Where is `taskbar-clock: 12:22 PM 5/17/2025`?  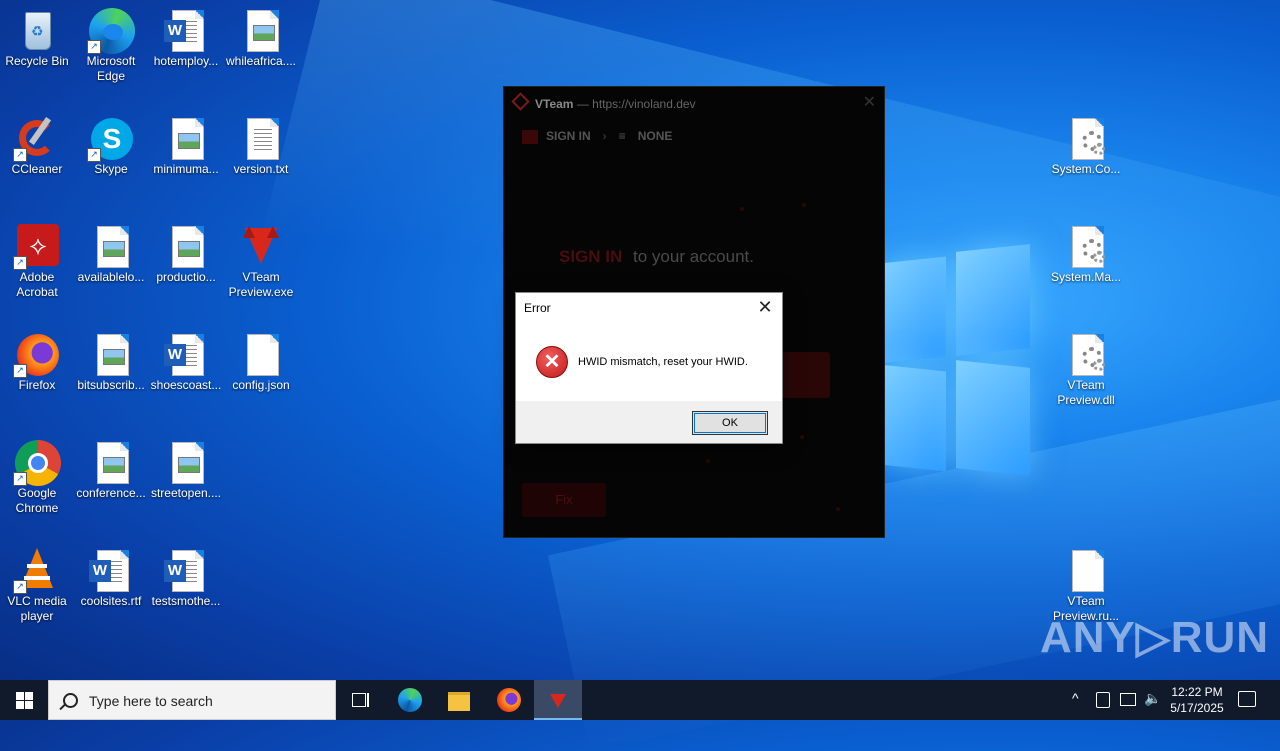 taskbar-clock: 12:22 PM 5/17/2025 is located at coordinates (1197, 700).